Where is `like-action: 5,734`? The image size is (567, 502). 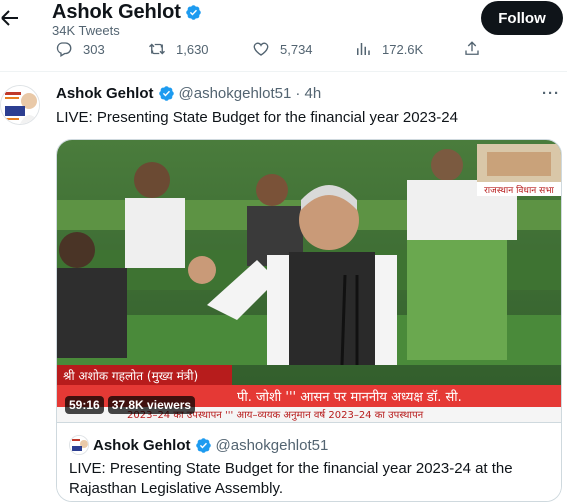 like-action: 5,734 is located at coordinates (282, 49).